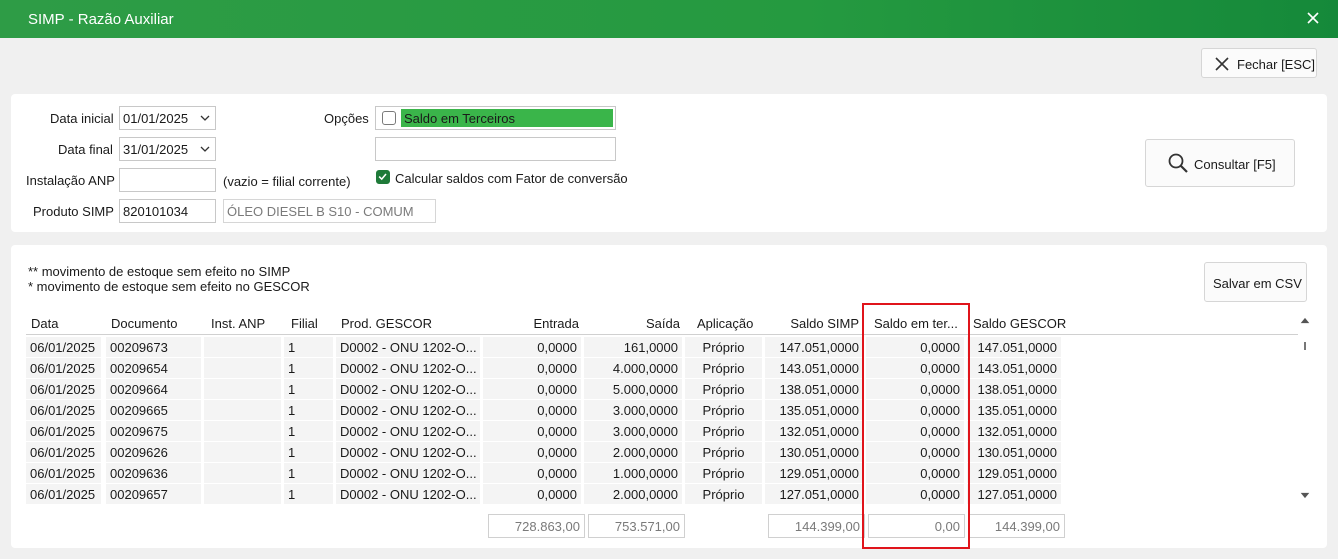 The height and width of the screenshot is (559, 1338). What do you see at coordinates (167, 180) in the screenshot?
I see `instalacao-field` at bounding box center [167, 180].